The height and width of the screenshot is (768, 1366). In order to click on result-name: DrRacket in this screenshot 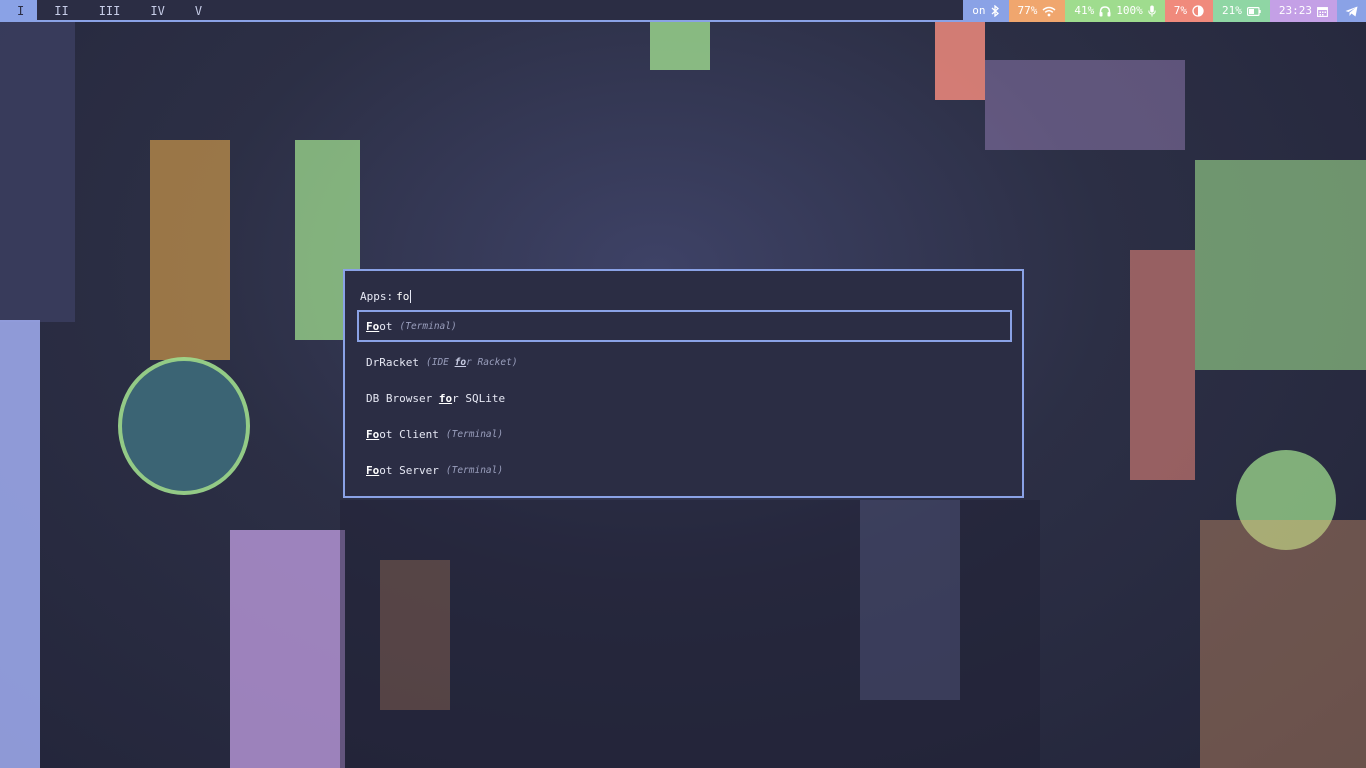, I will do `click(392, 362)`.